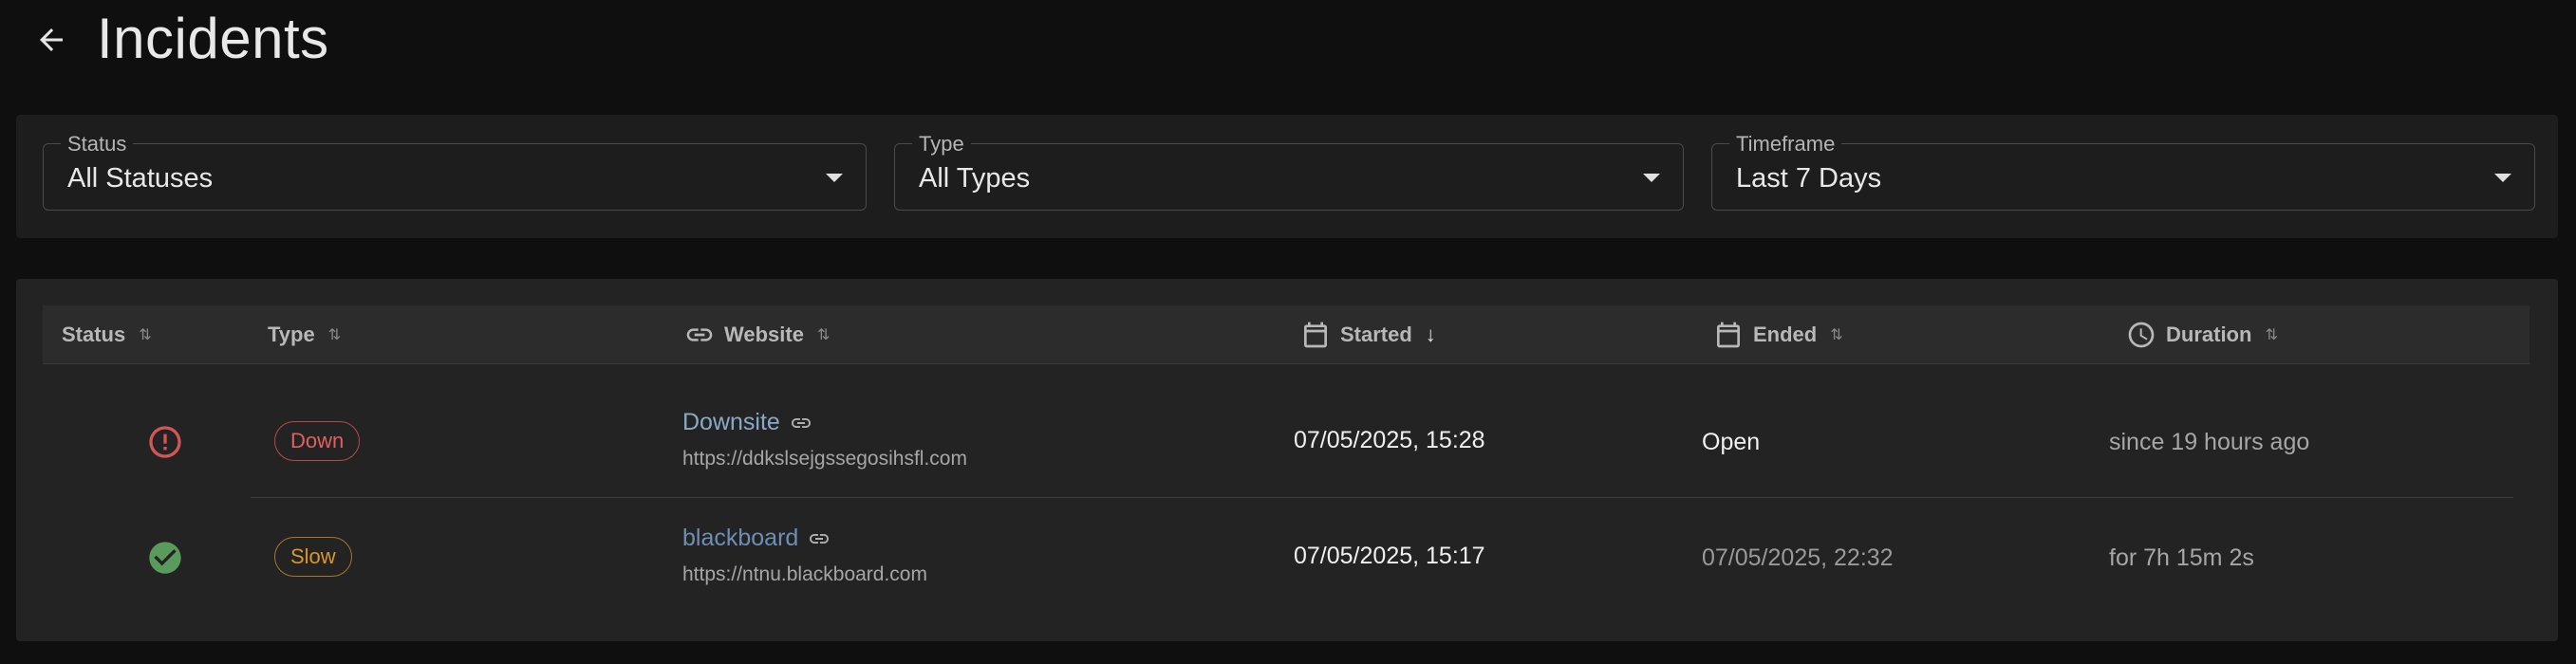 The height and width of the screenshot is (664, 2576). I want to click on incident-type-badge: Down, so click(317, 441).